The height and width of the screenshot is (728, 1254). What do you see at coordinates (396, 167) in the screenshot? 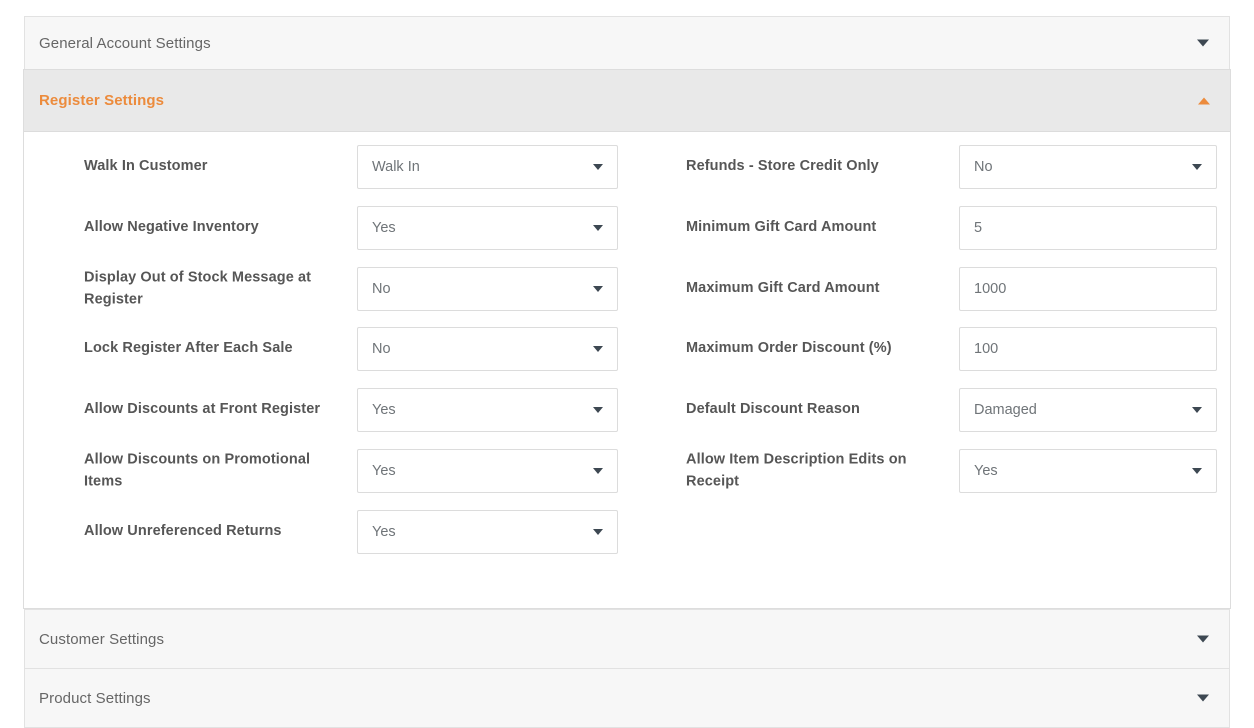
I see `select-value-walk-in-customer: Walk In` at bounding box center [396, 167].